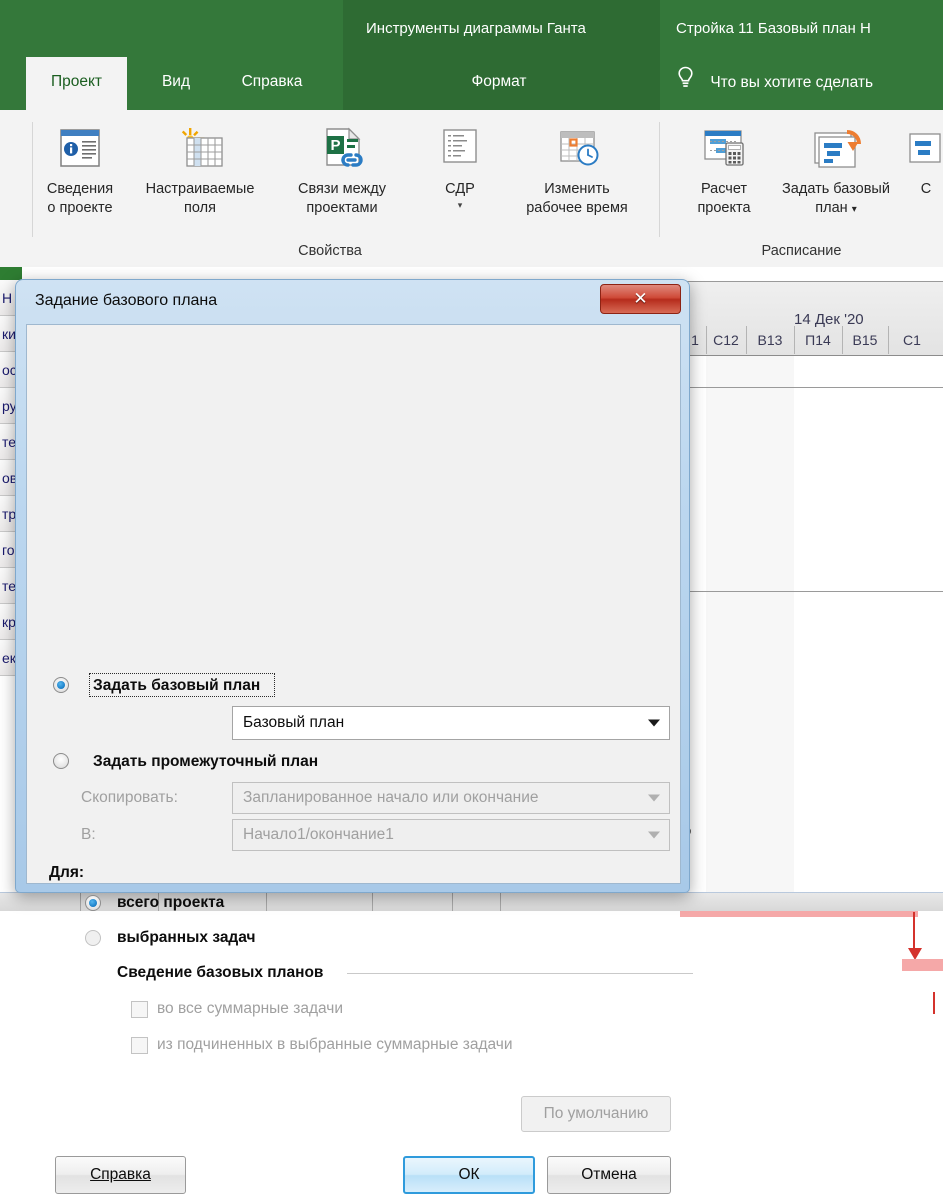 The image size is (943, 1194). What do you see at coordinates (176, 83) in the screenshot?
I see `tab-view: Вид` at bounding box center [176, 83].